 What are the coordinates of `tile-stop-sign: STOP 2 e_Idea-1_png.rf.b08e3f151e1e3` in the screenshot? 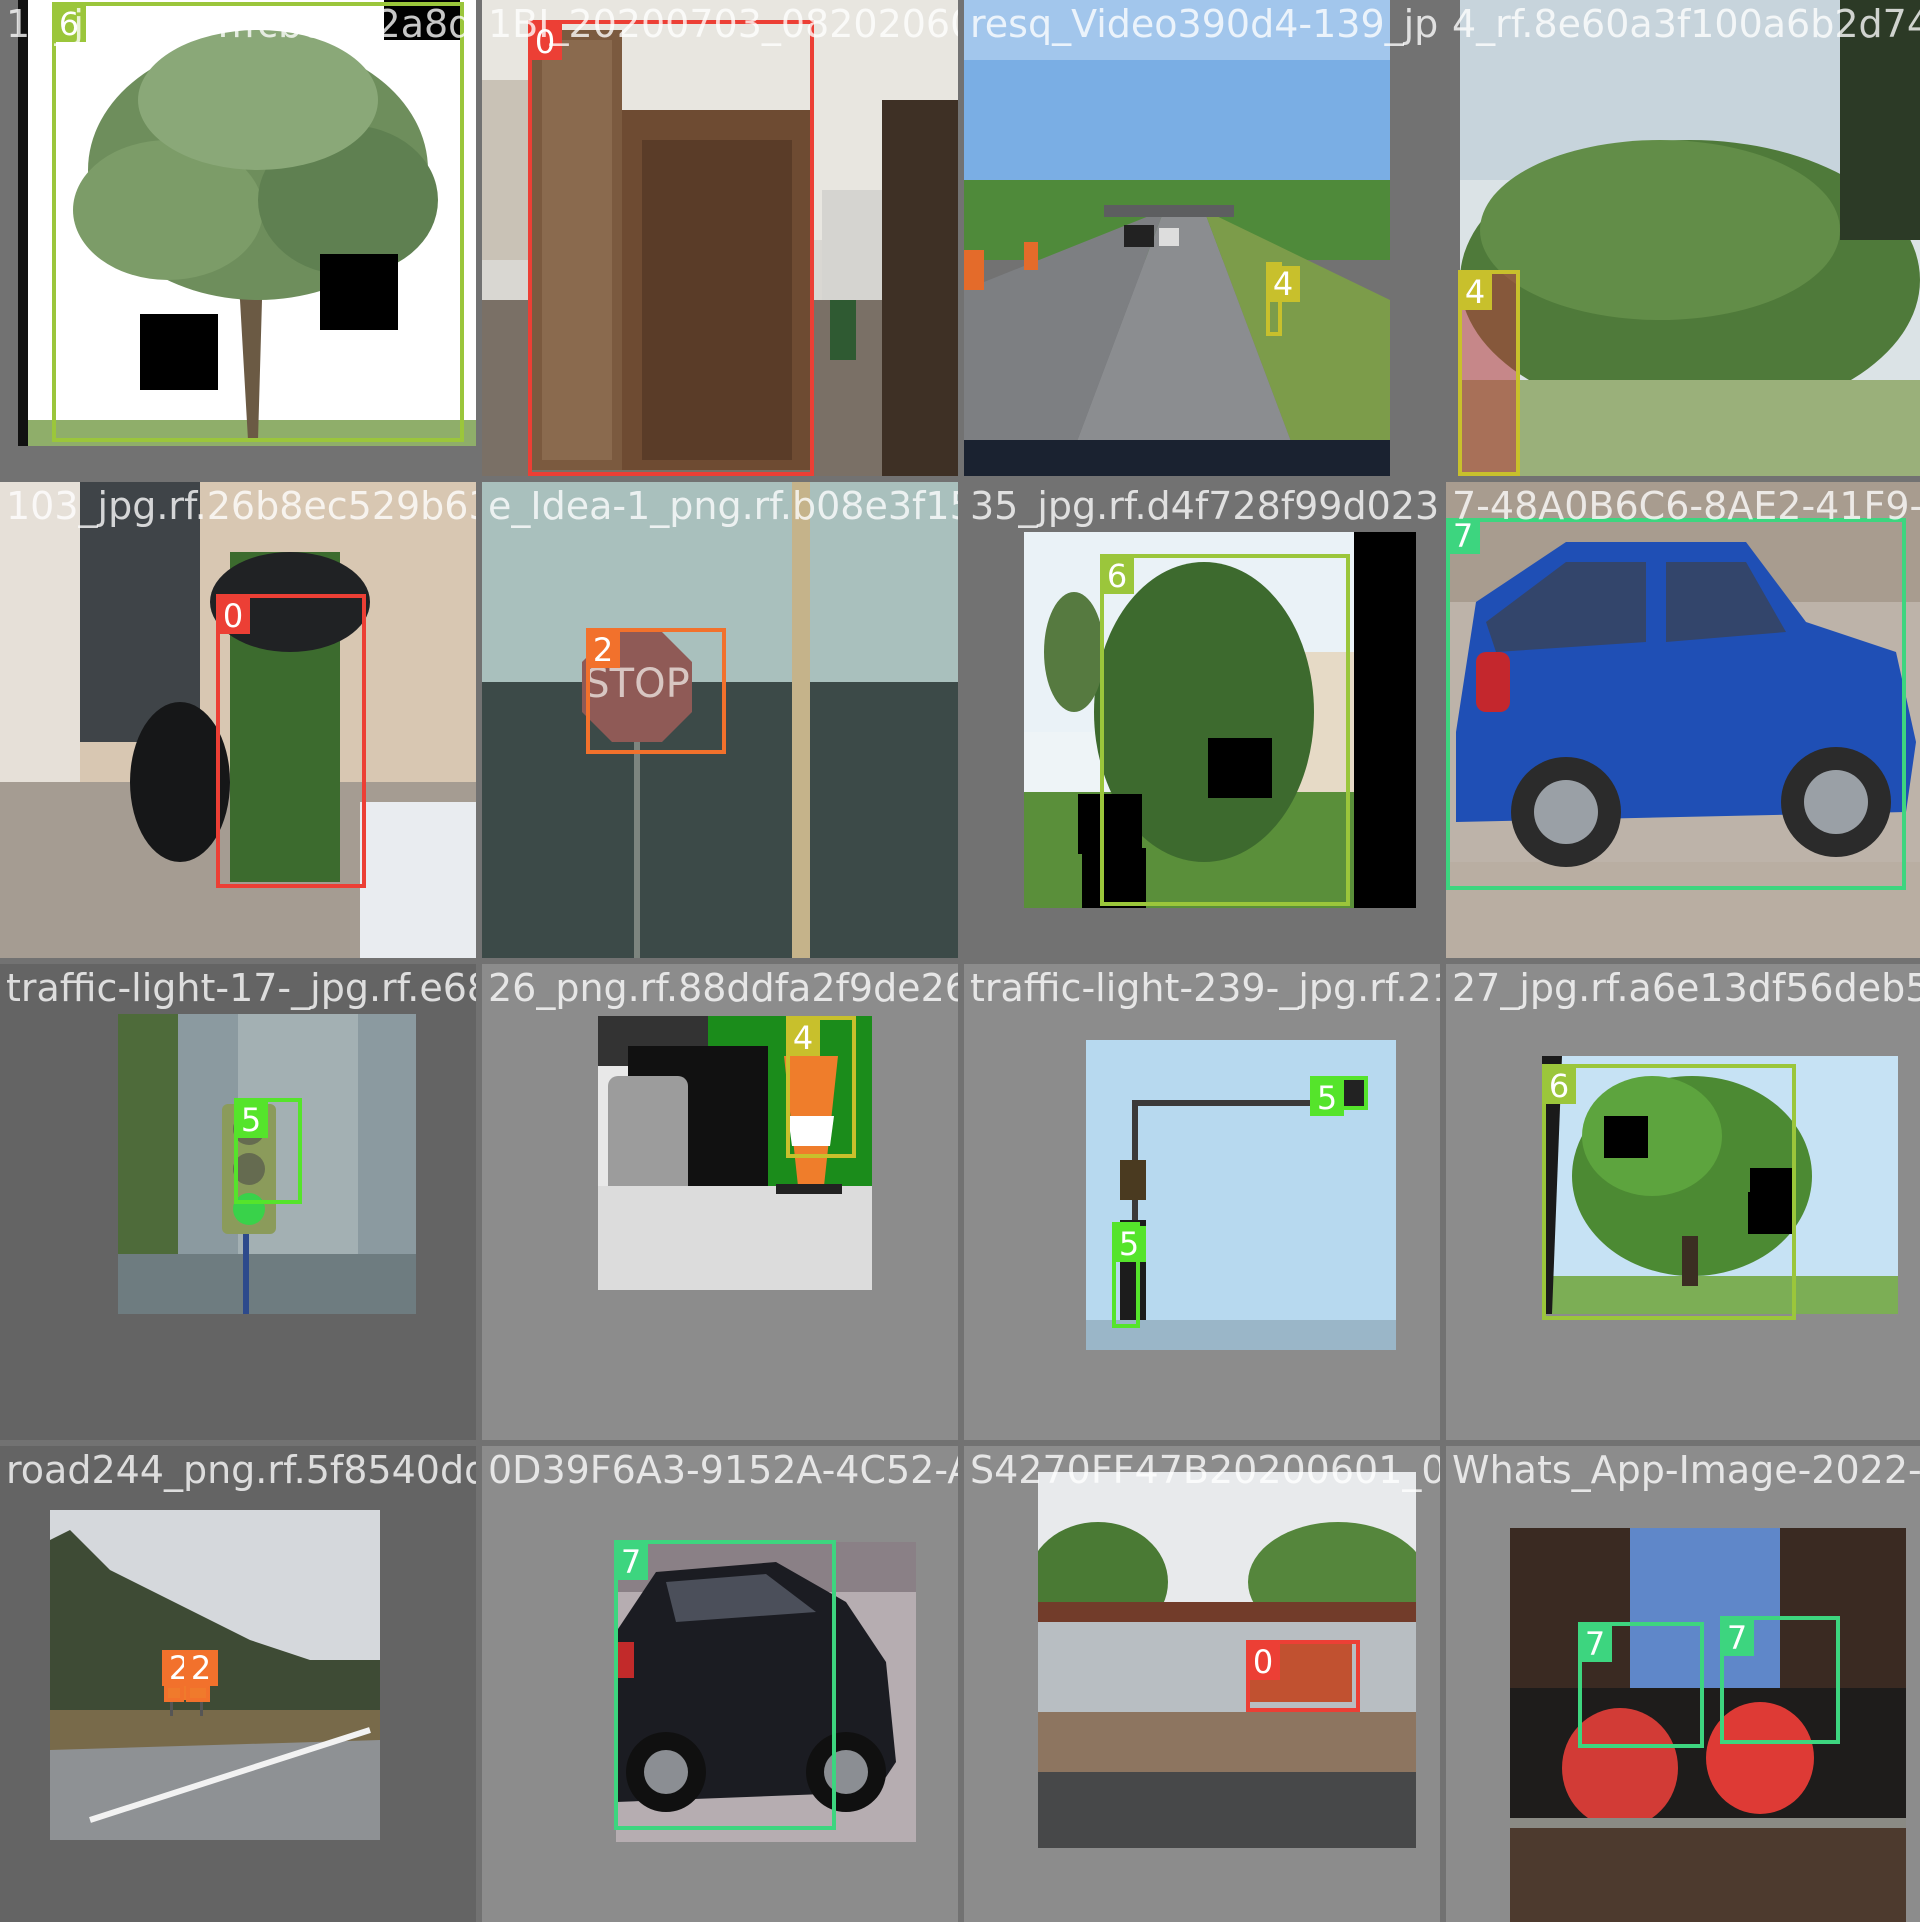 It's located at (720, 720).